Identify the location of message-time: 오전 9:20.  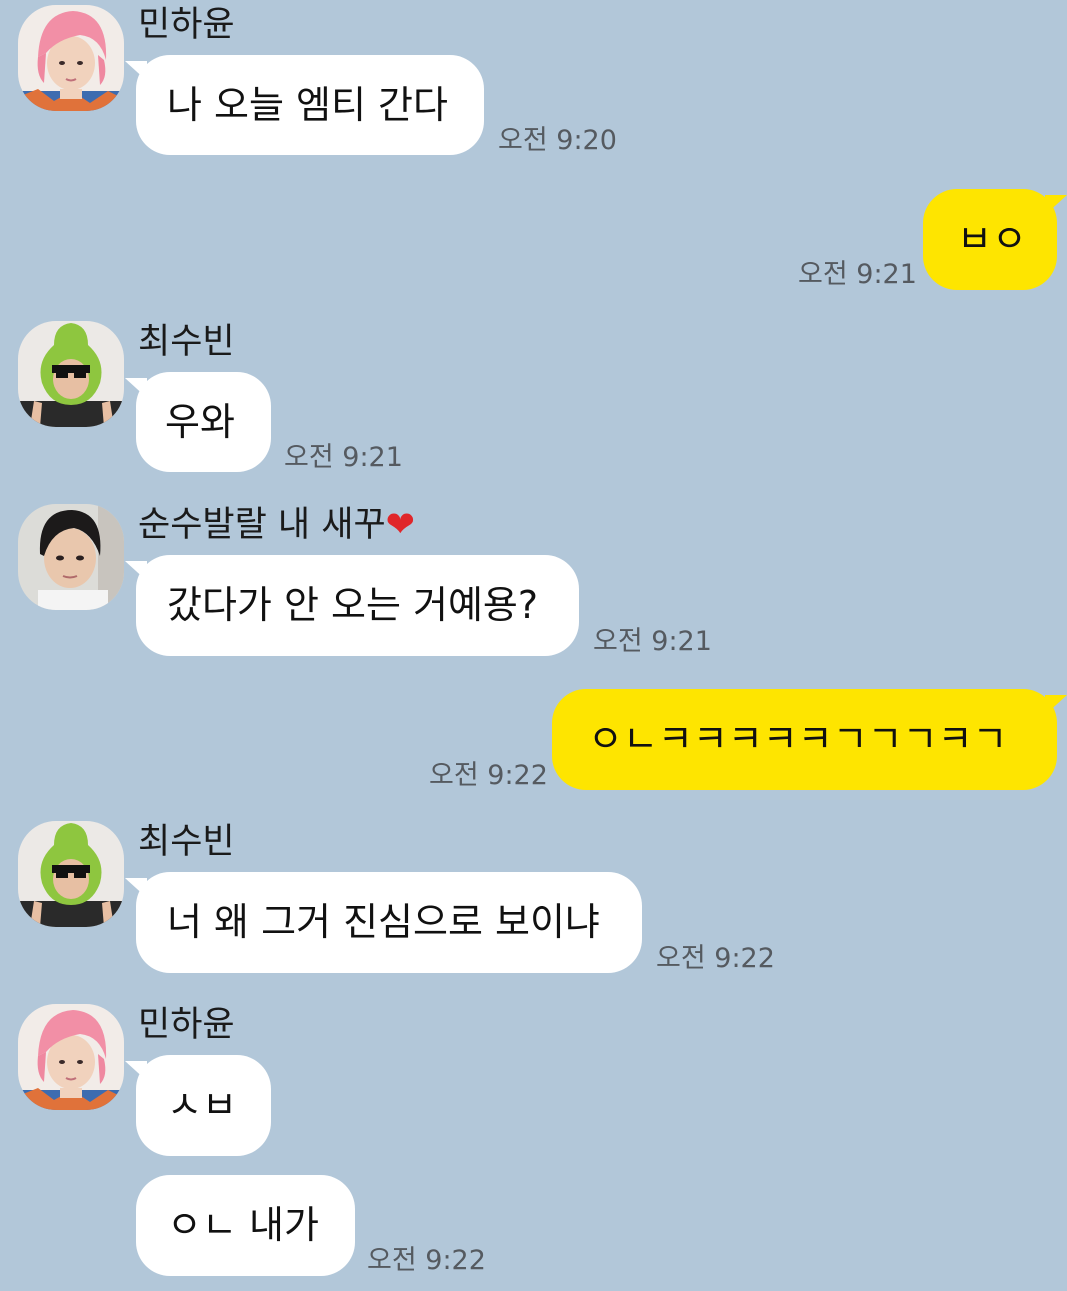
(557, 140).